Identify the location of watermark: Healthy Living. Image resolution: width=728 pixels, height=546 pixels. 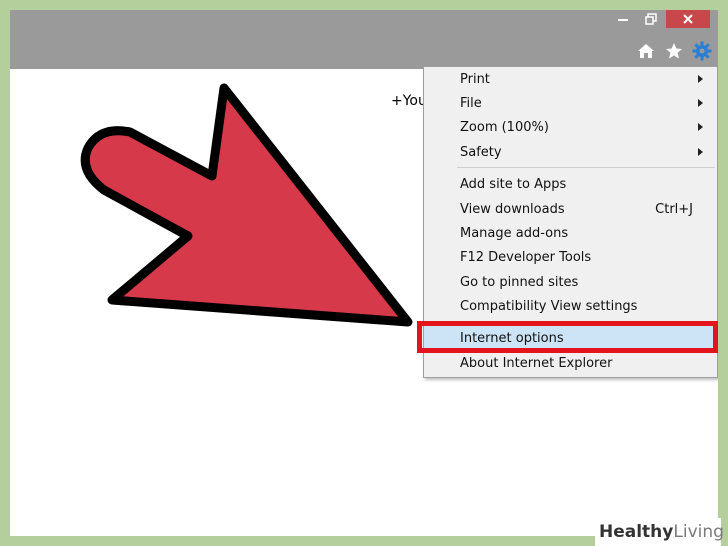
(659, 532).